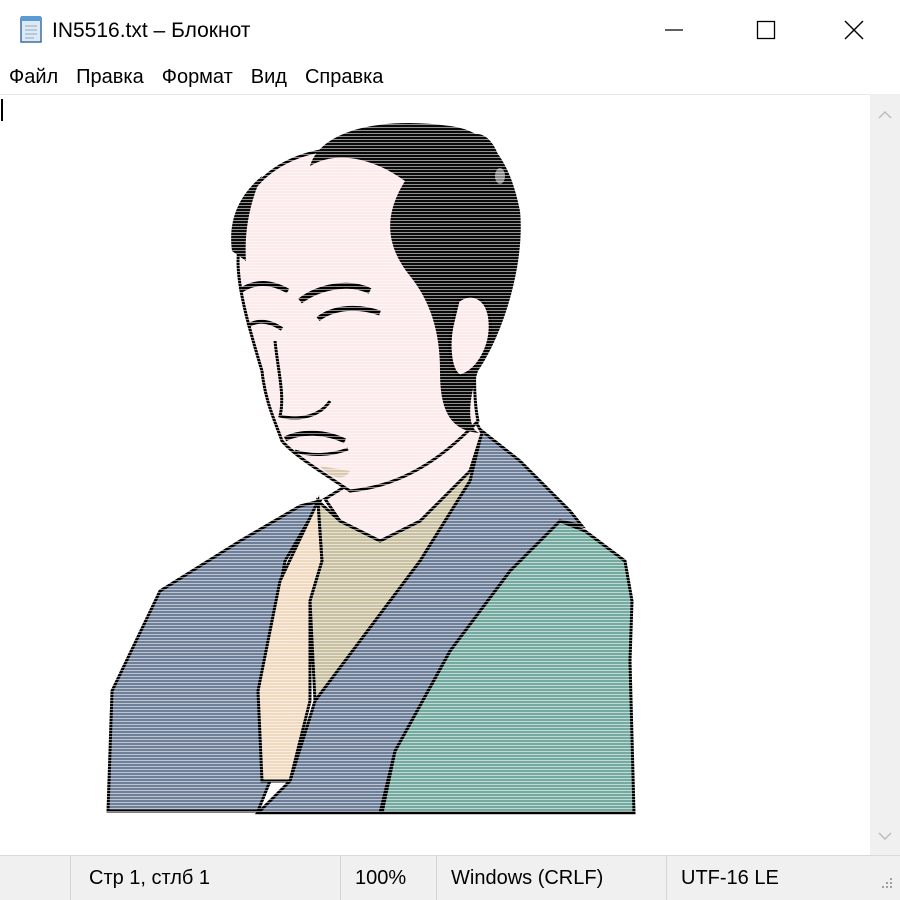 The image size is (900, 900). Describe the element at coordinates (885, 836) in the screenshot. I see `chevron-down-icon` at that location.